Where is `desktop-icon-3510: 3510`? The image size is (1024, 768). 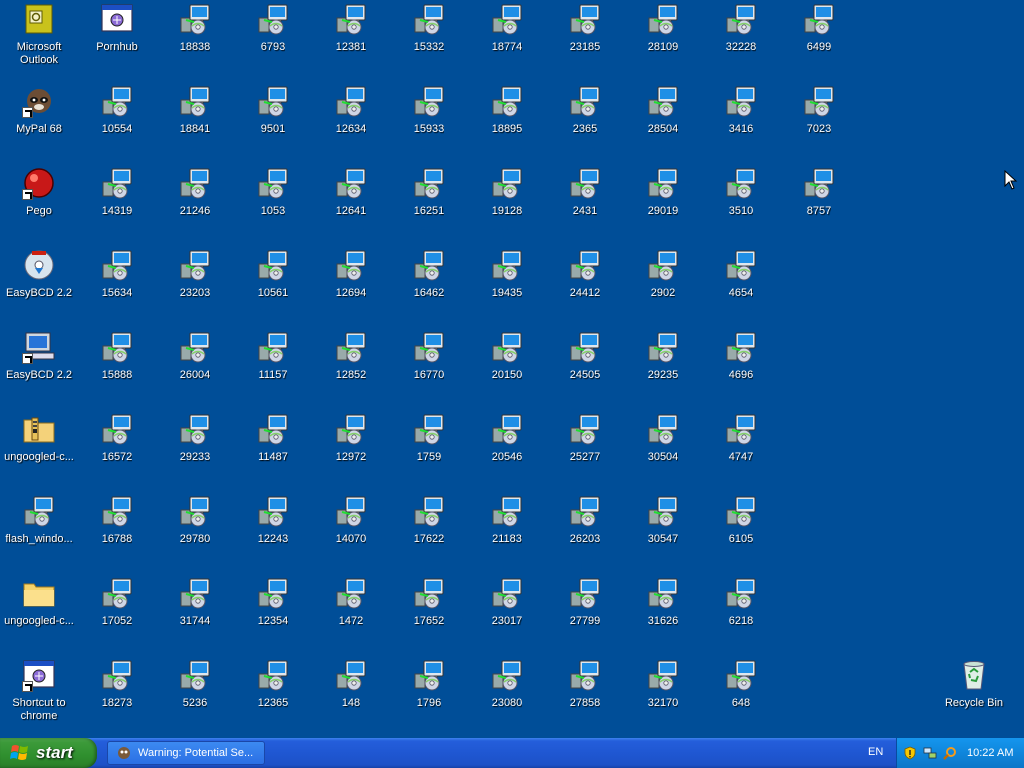 desktop-icon-3510: 3510 is located at coordinates (741, 206).